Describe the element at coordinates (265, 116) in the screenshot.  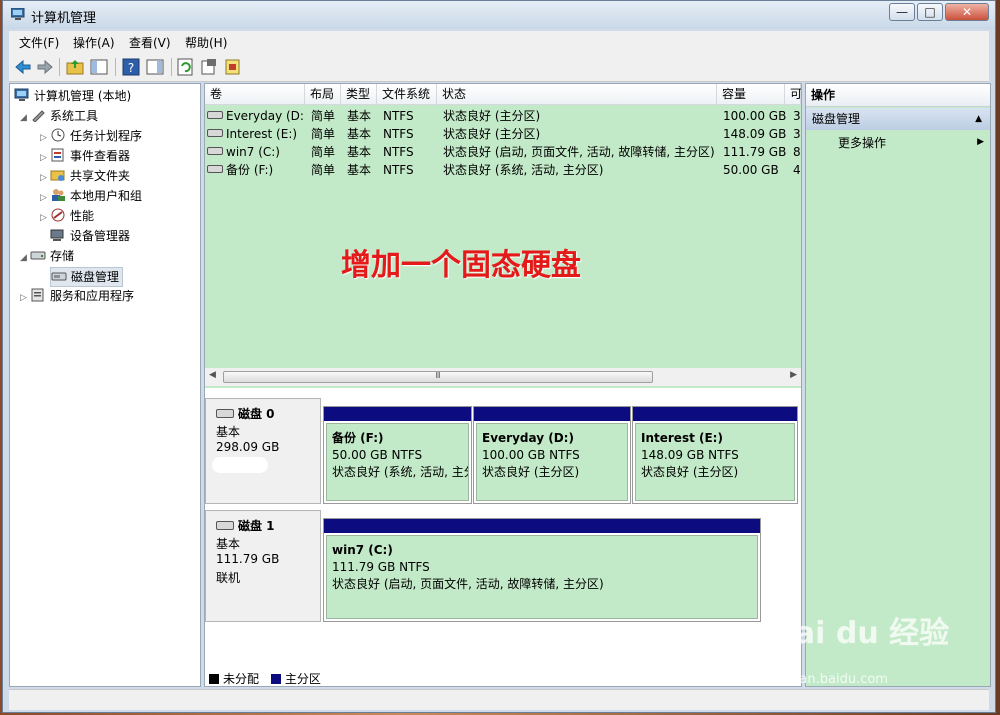
I see `volume-name: Everyday (D:)` at that location.